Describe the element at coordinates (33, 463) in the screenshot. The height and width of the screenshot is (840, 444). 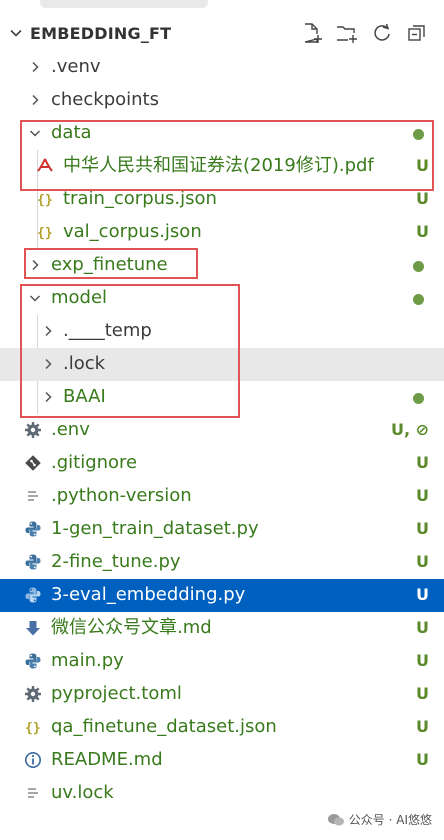
I see `git-icon` at that location.